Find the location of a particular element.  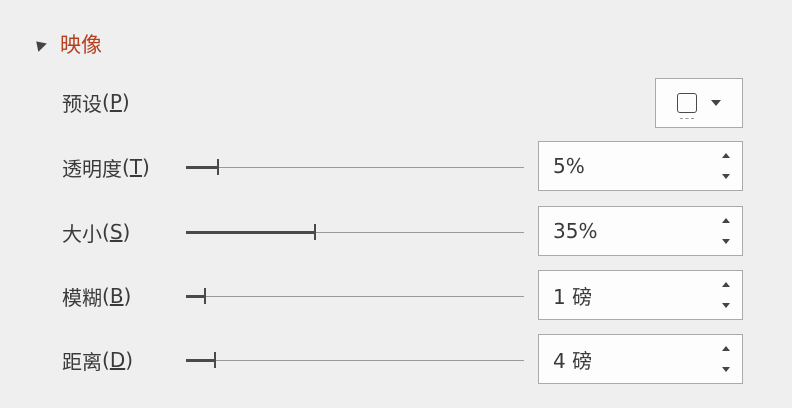

blur-value: 1 磅 is located at coordinates (572, 295).